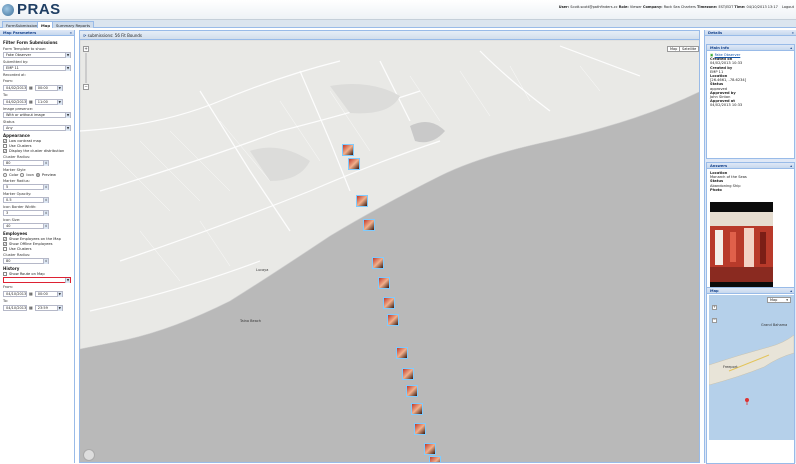 The height and width of the screenshot is (464, 796). Describe the element at coordinates (37, 146) in the screenshot. I see `use-clusters-checkbox: Use Clusters` at that location.